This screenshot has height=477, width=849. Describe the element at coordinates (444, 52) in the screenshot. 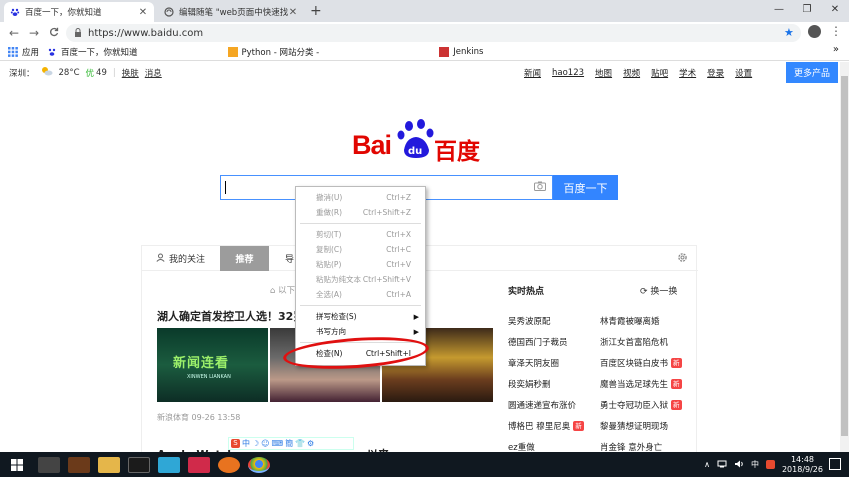

I see `jenkins-icon` at that location.